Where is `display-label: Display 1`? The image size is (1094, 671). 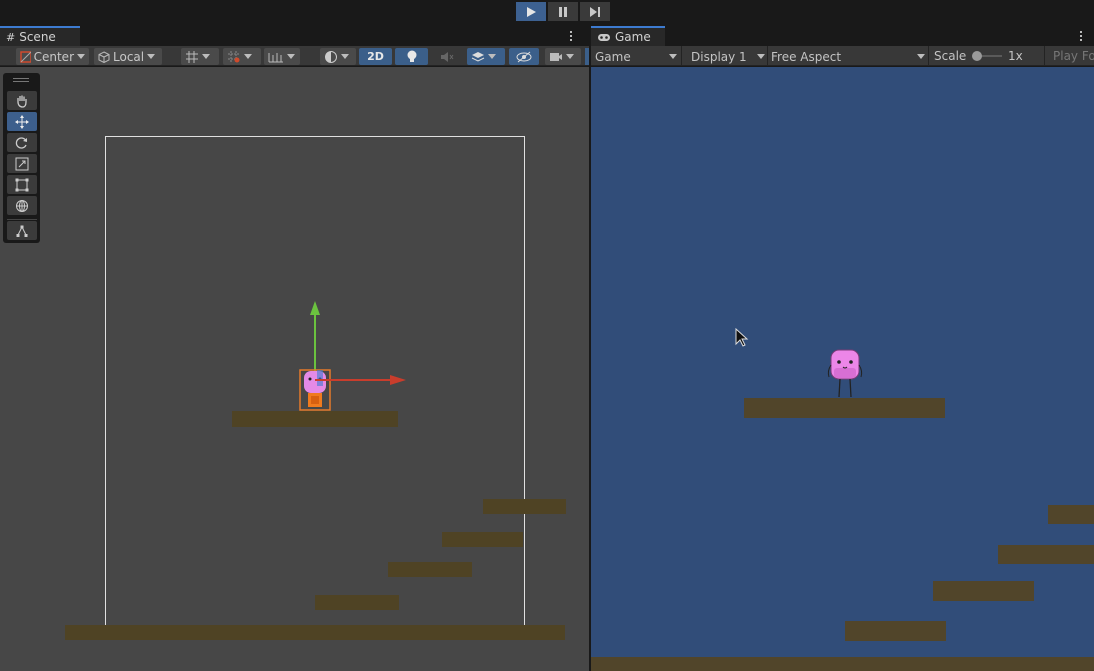
display-label: Display 1 is located at coordinates (719, 56).